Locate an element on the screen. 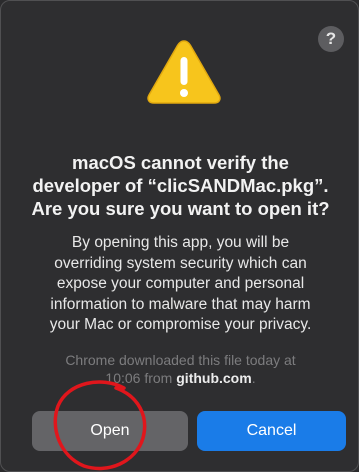  message-line: information to malware that may harm is located at coordinates (180, 304).